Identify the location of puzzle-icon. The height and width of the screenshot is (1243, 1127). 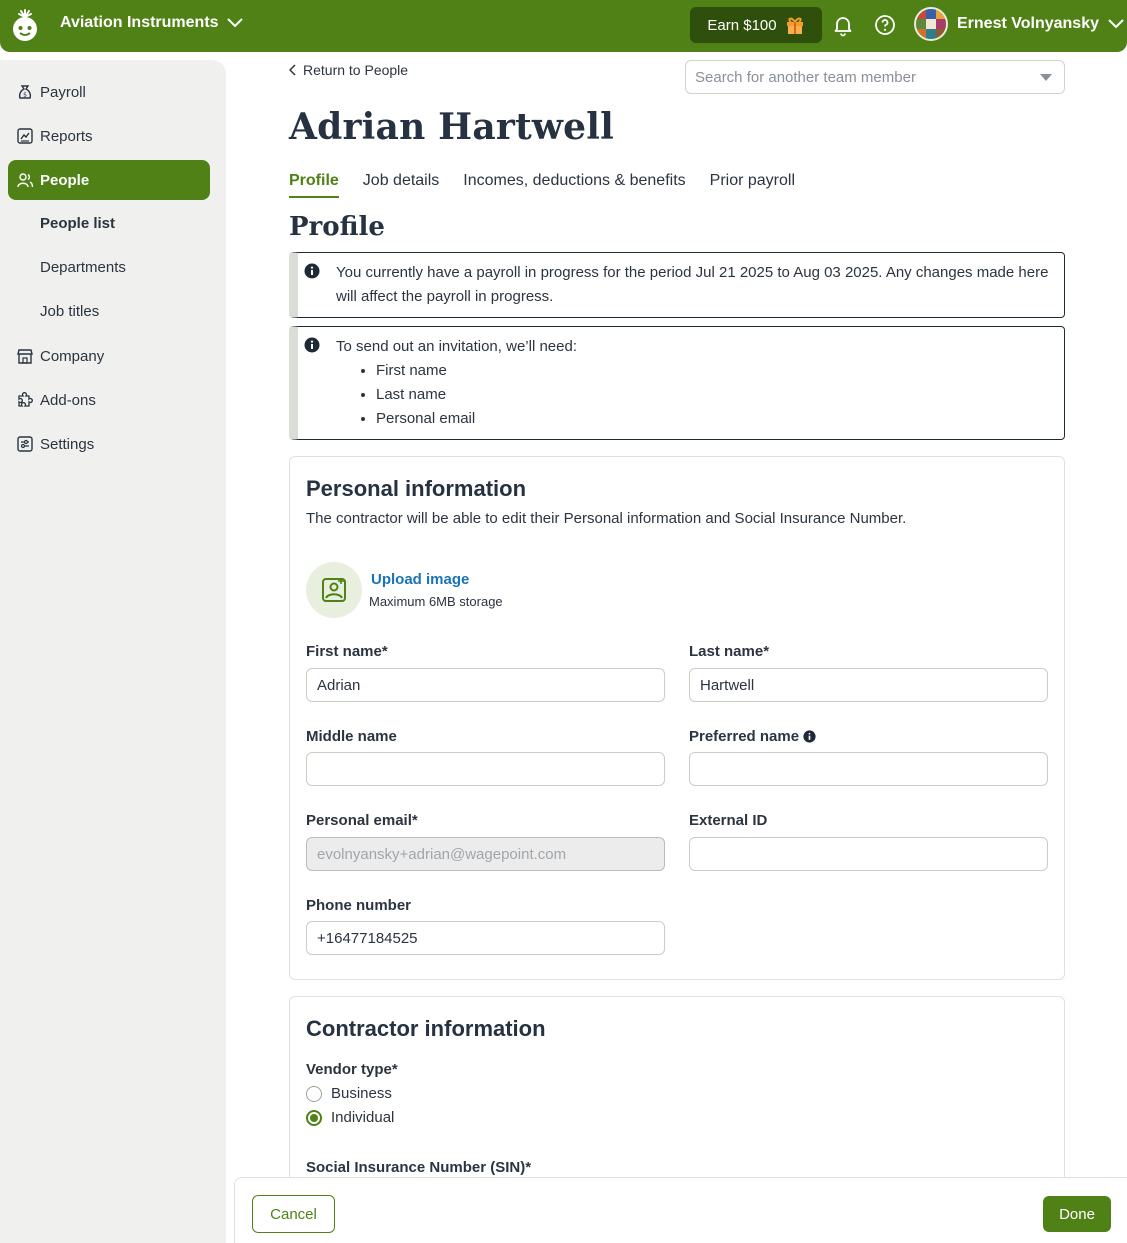
(25, 399).